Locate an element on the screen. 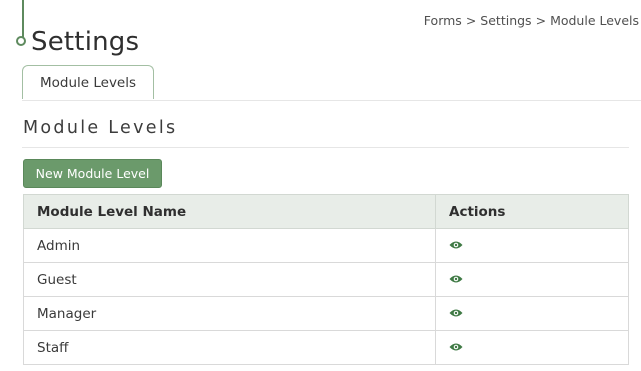  table-row: Manager is located at coordinates (326, 313).